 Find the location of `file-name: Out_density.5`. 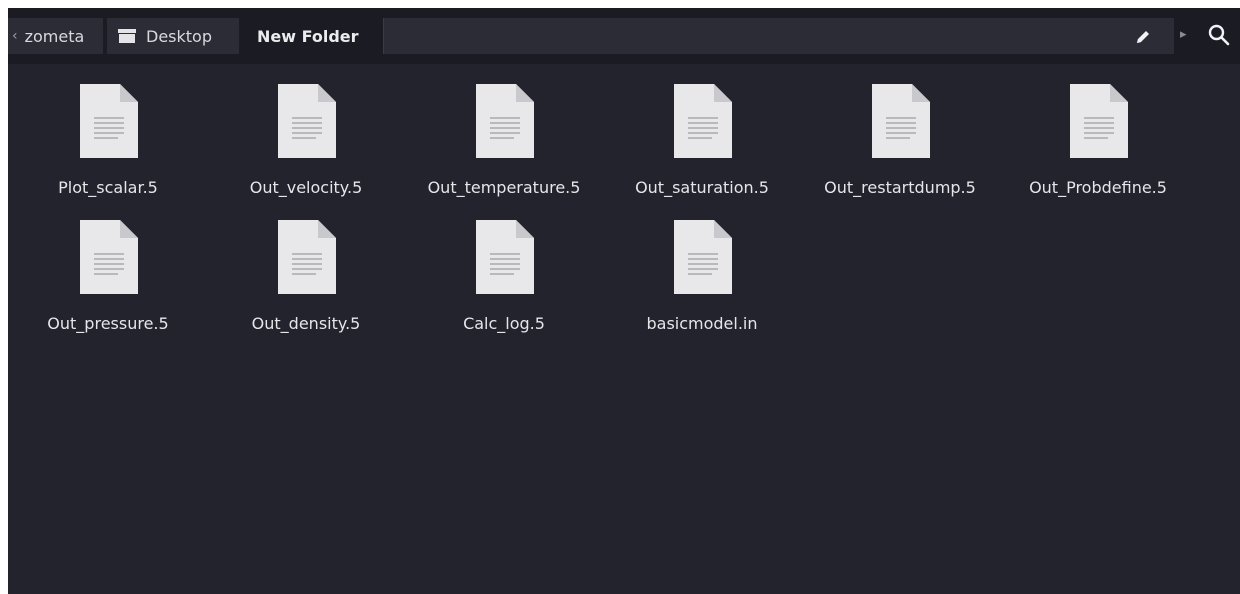

file-name: Out_density.5 is located at coordinates (306, 323).